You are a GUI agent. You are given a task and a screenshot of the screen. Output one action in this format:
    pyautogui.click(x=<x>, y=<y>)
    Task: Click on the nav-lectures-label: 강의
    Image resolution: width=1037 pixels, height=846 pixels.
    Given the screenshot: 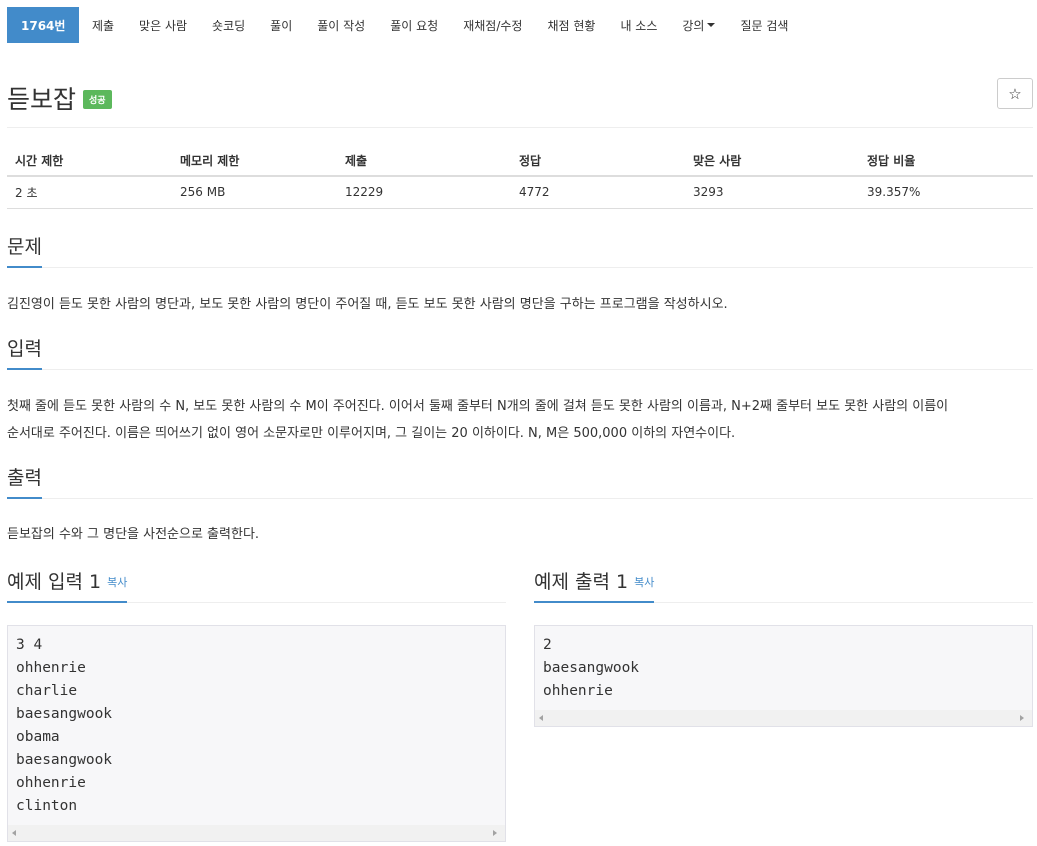 What is the action you would take?
    pyautogui.click(x=693, y=25)
    